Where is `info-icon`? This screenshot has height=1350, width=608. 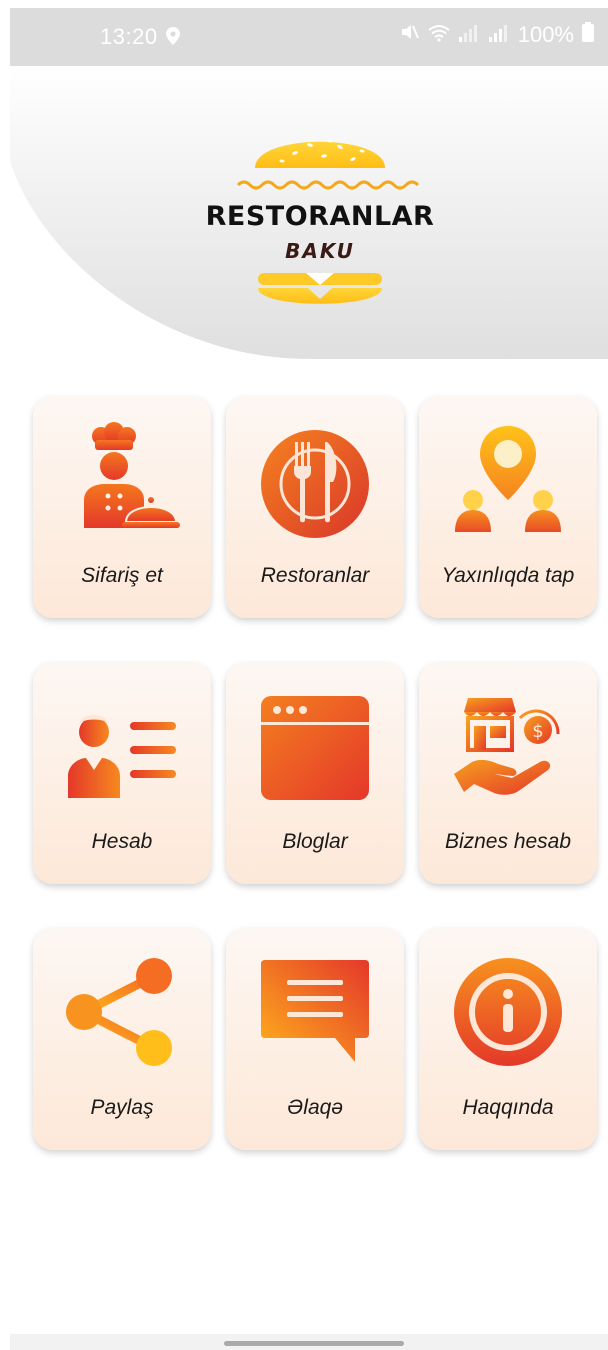
info-icon is located at coordinates (508, 1012).